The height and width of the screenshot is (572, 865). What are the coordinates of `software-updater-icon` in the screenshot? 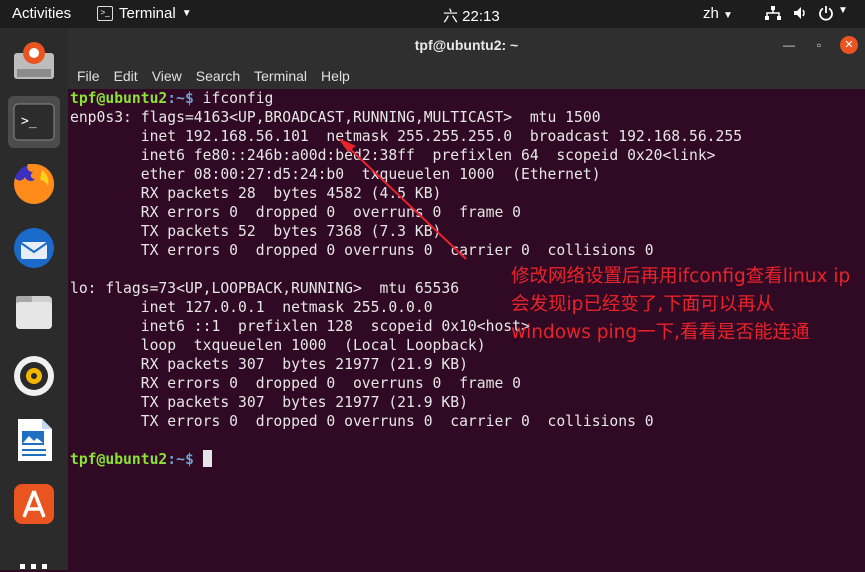 It's located at (34, 62).